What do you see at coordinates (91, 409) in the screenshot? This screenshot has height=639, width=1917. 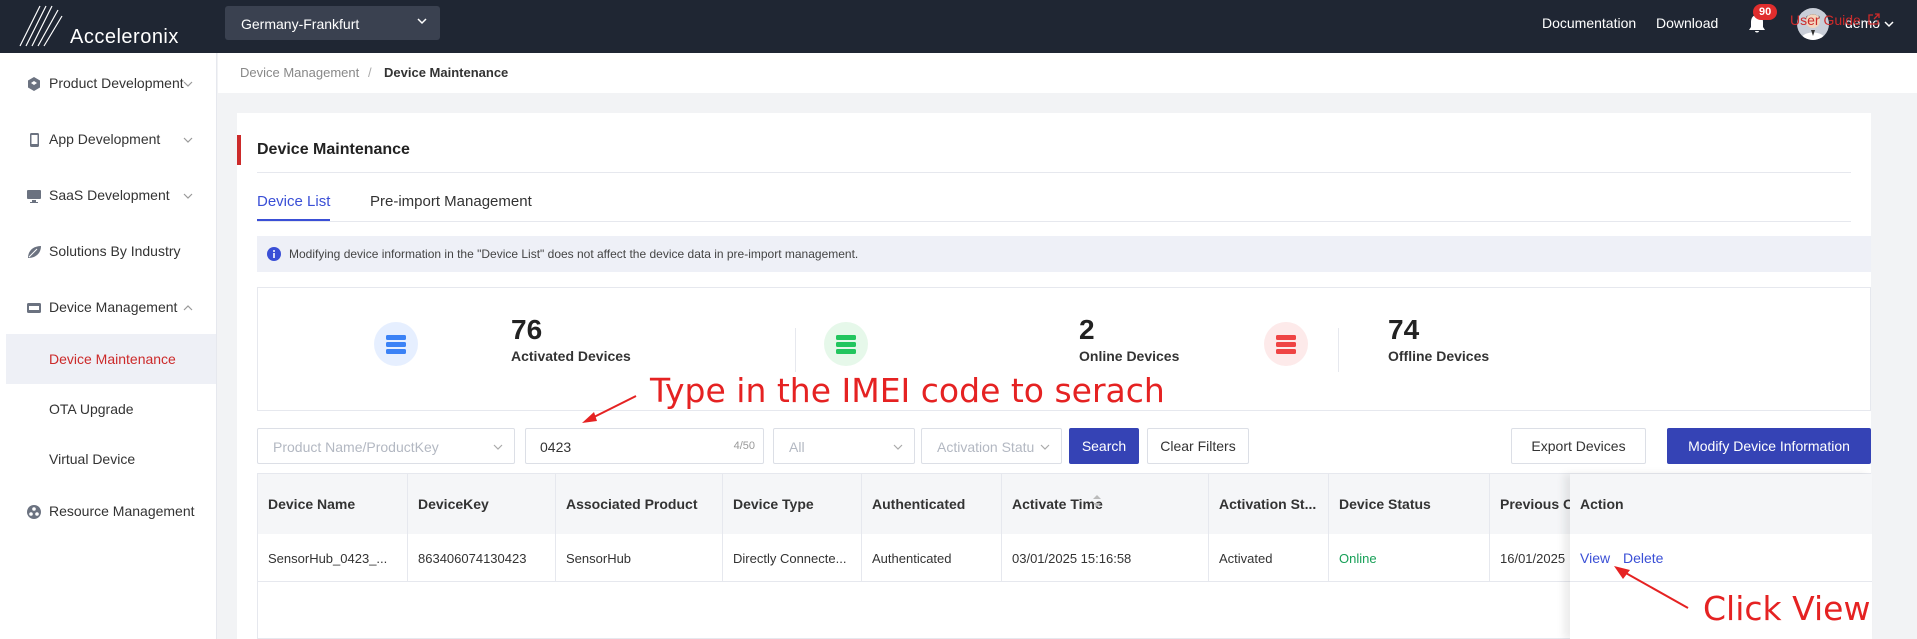 I see `sidebar-subitem-label: OTA Upgrade` at bounding box center [91, 409].